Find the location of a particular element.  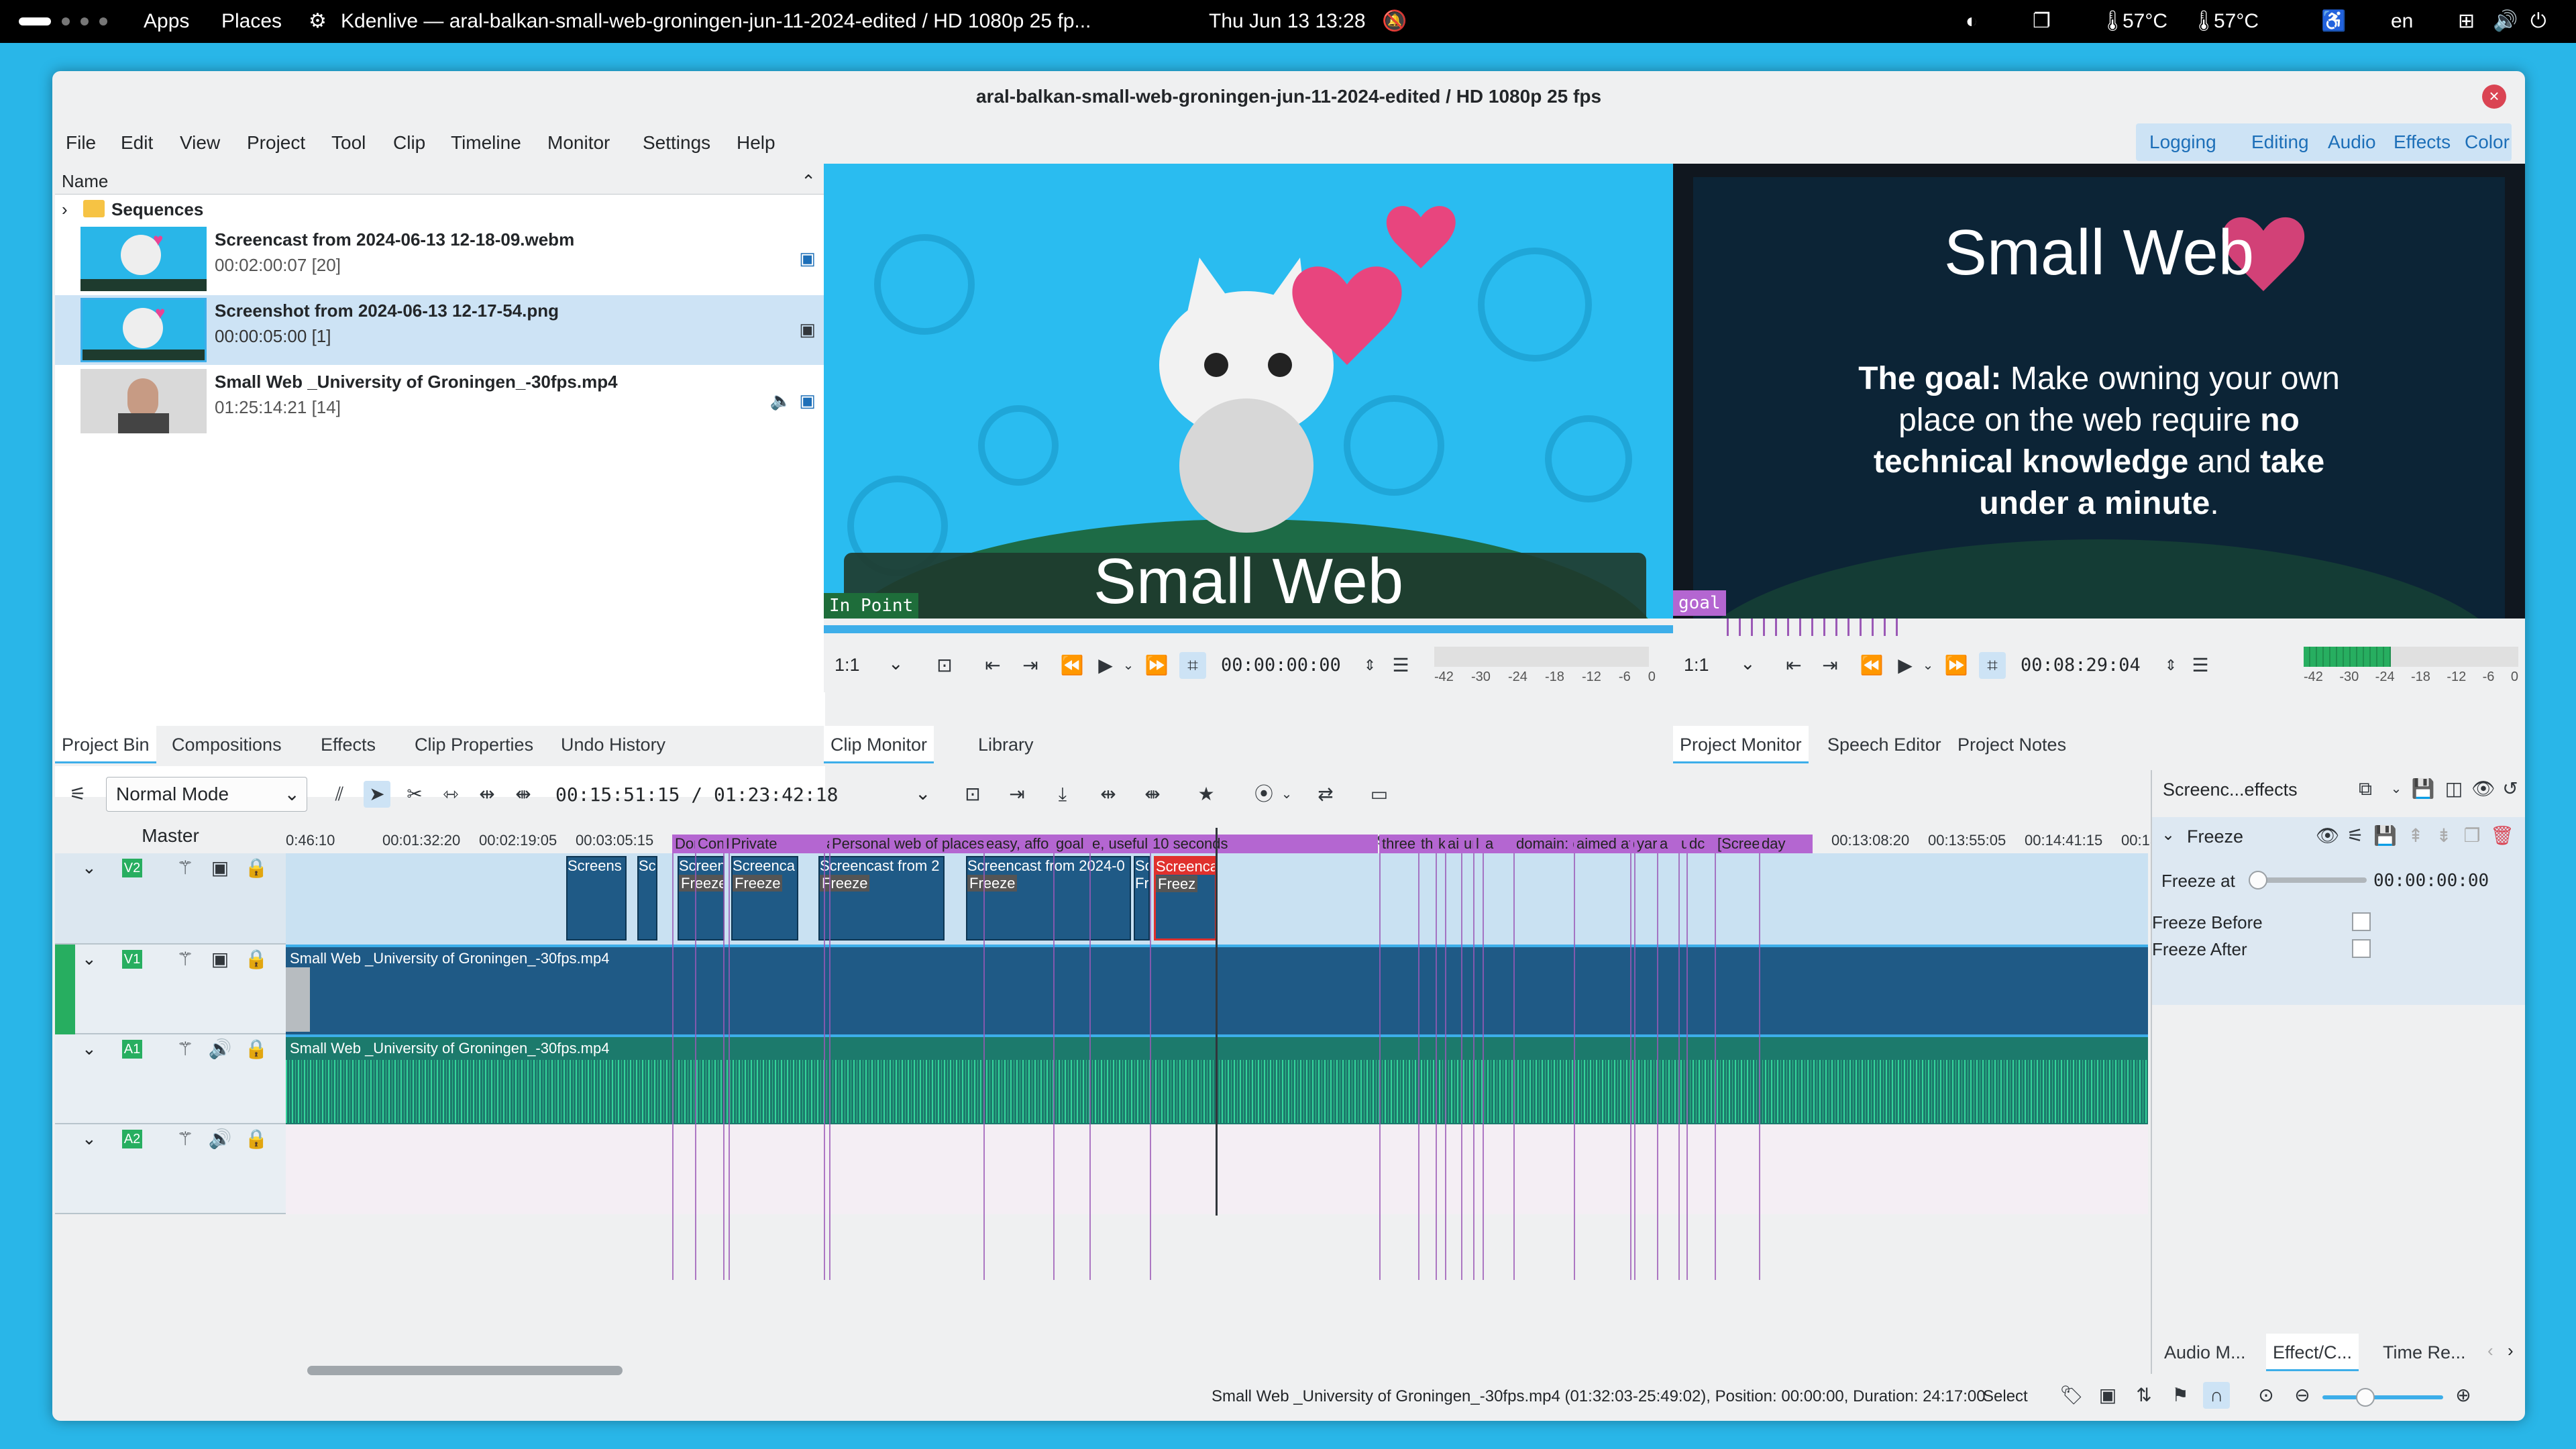

clock: Thu Jun 13 13:28 is located at coordinates (1287, 21).